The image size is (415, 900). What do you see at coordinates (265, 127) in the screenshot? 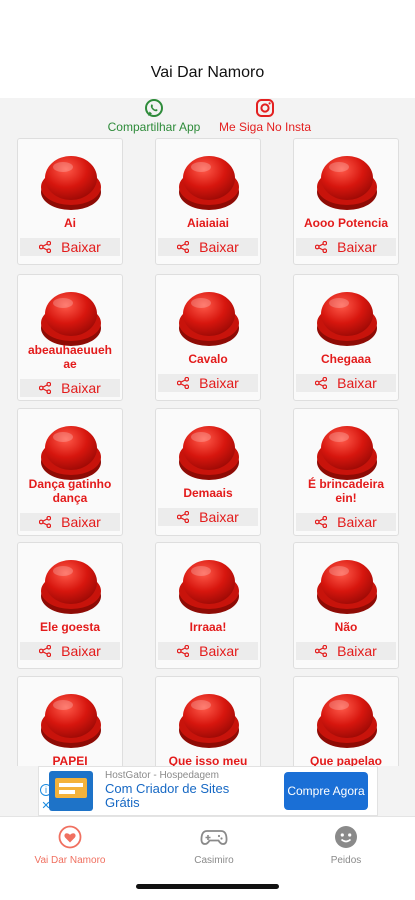
I see `follow-instagram-label: Me Siga No Insta` at bounding box center [265, 127].